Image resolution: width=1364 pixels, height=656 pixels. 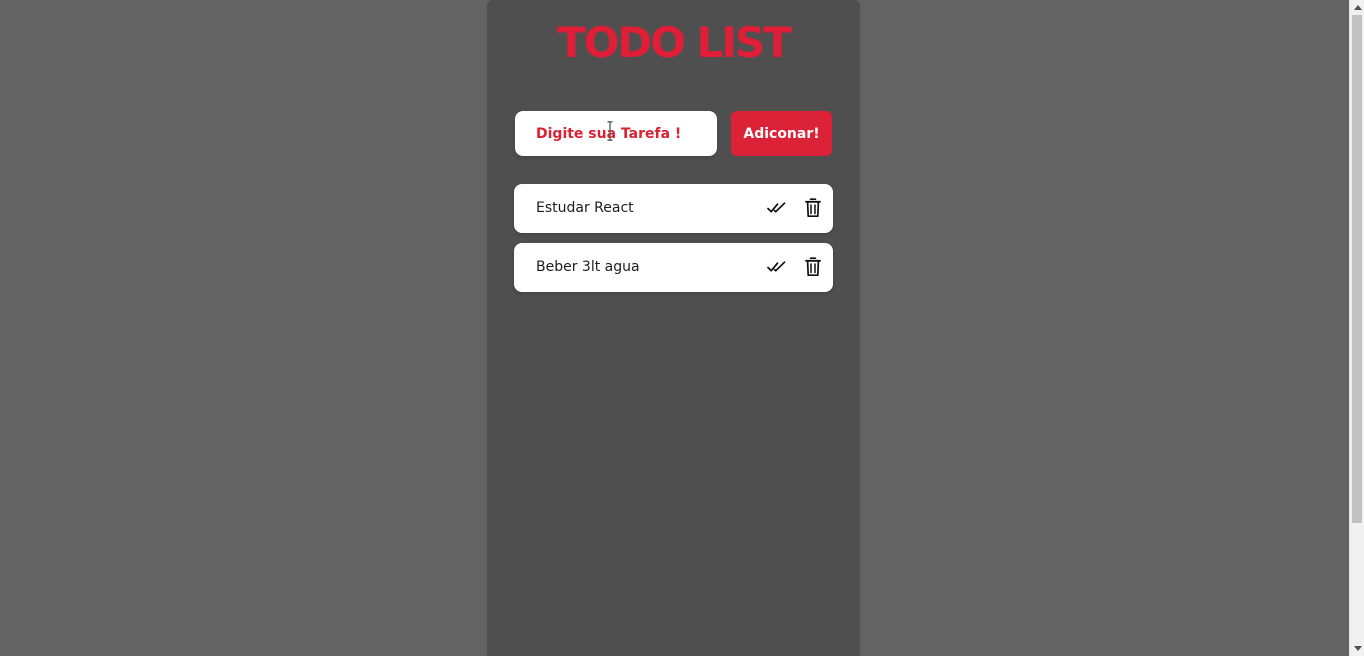 What do you see at coordinates (1357, 269) in the screenshot?
I see `scrollbar-thumb` at bounding box center [1357, 269].